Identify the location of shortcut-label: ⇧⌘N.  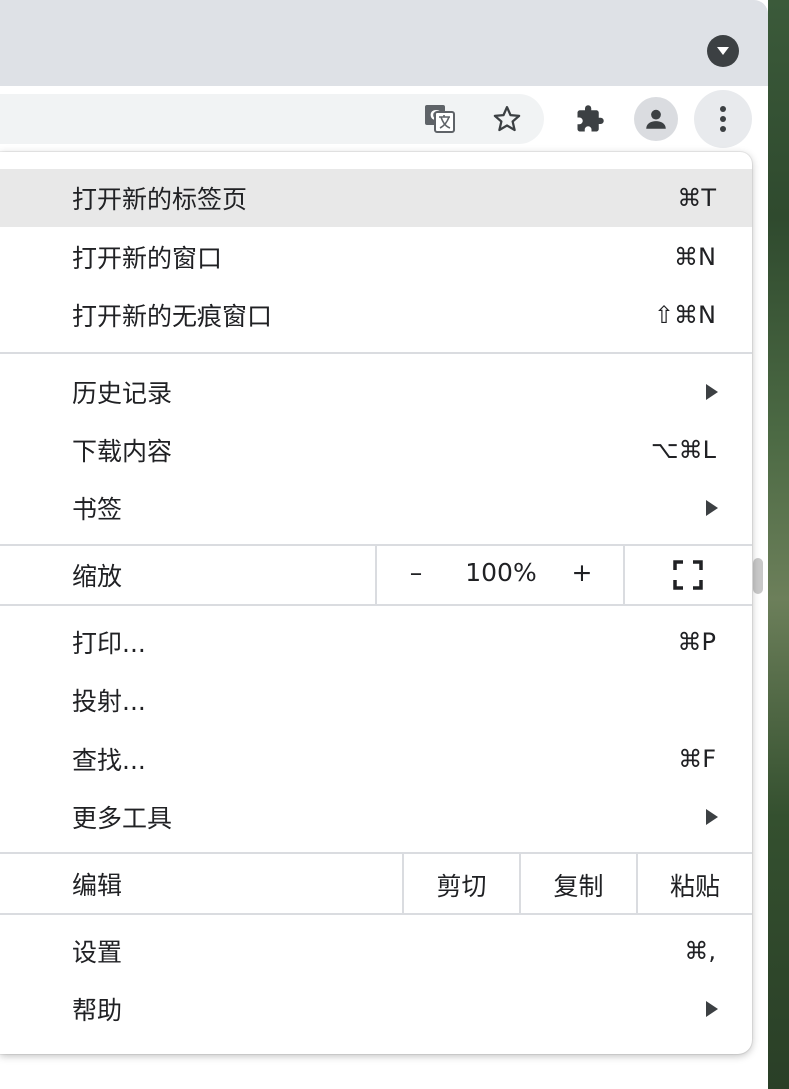
(684, 315).